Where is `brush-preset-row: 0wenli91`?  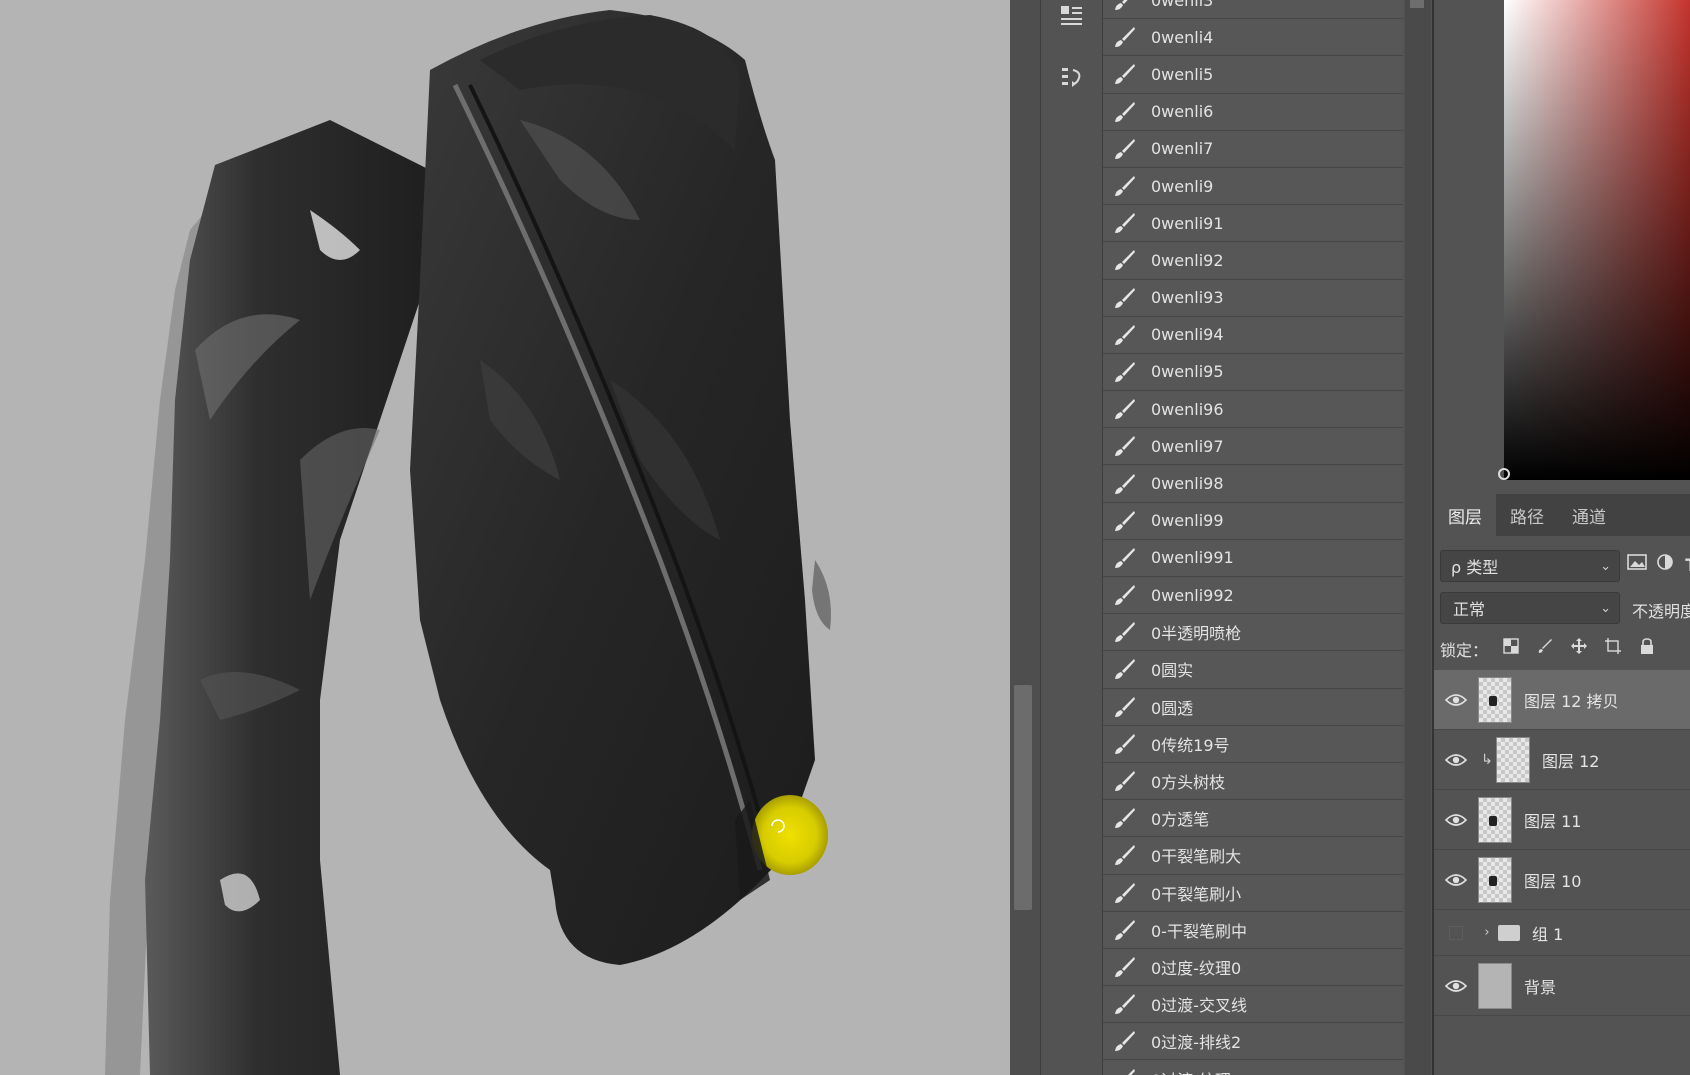
brush-preset-row: 0wenli91 is located at coordinates (1253, 224).